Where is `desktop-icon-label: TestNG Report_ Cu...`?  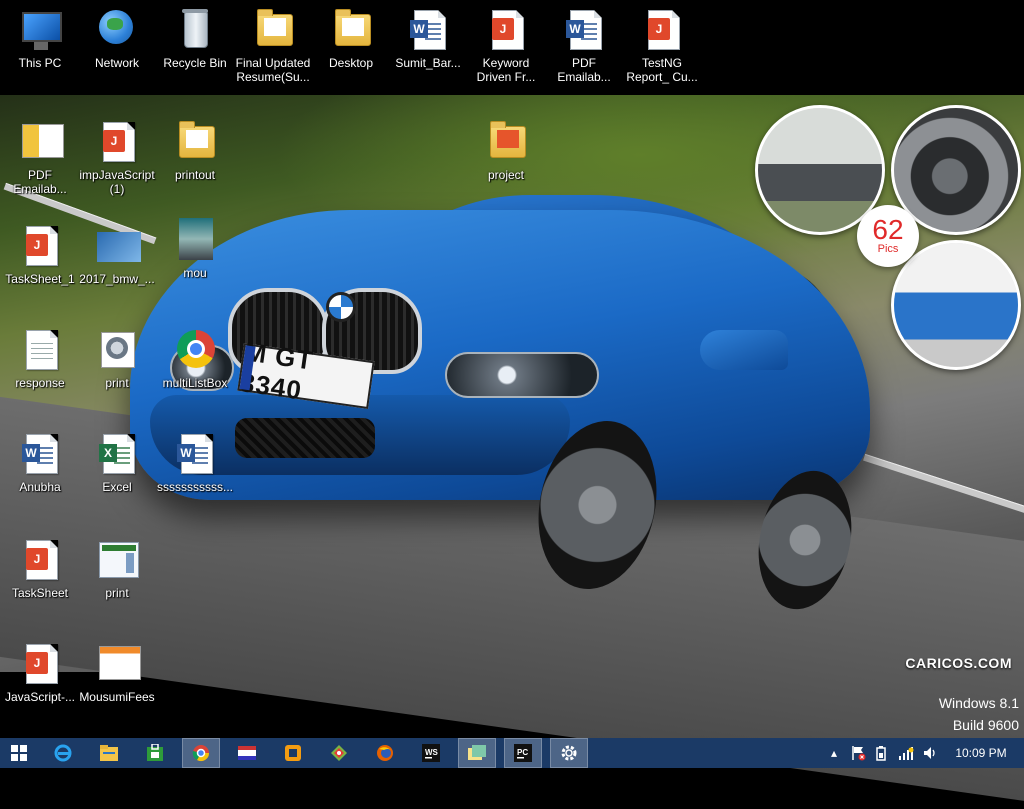
desktop-icon-label: TestNG Report_ Cu... is located at coordinates (662, 70).